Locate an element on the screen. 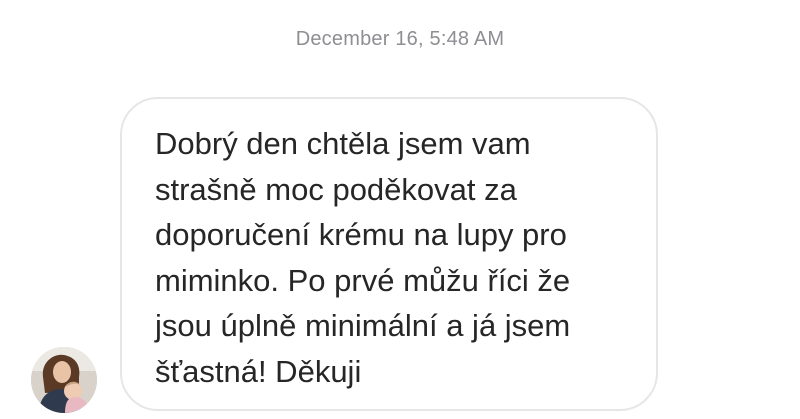 The image size is (800, 419). message-timestamp: December 16, 5:48 AM is located at coordinates (400, 39).